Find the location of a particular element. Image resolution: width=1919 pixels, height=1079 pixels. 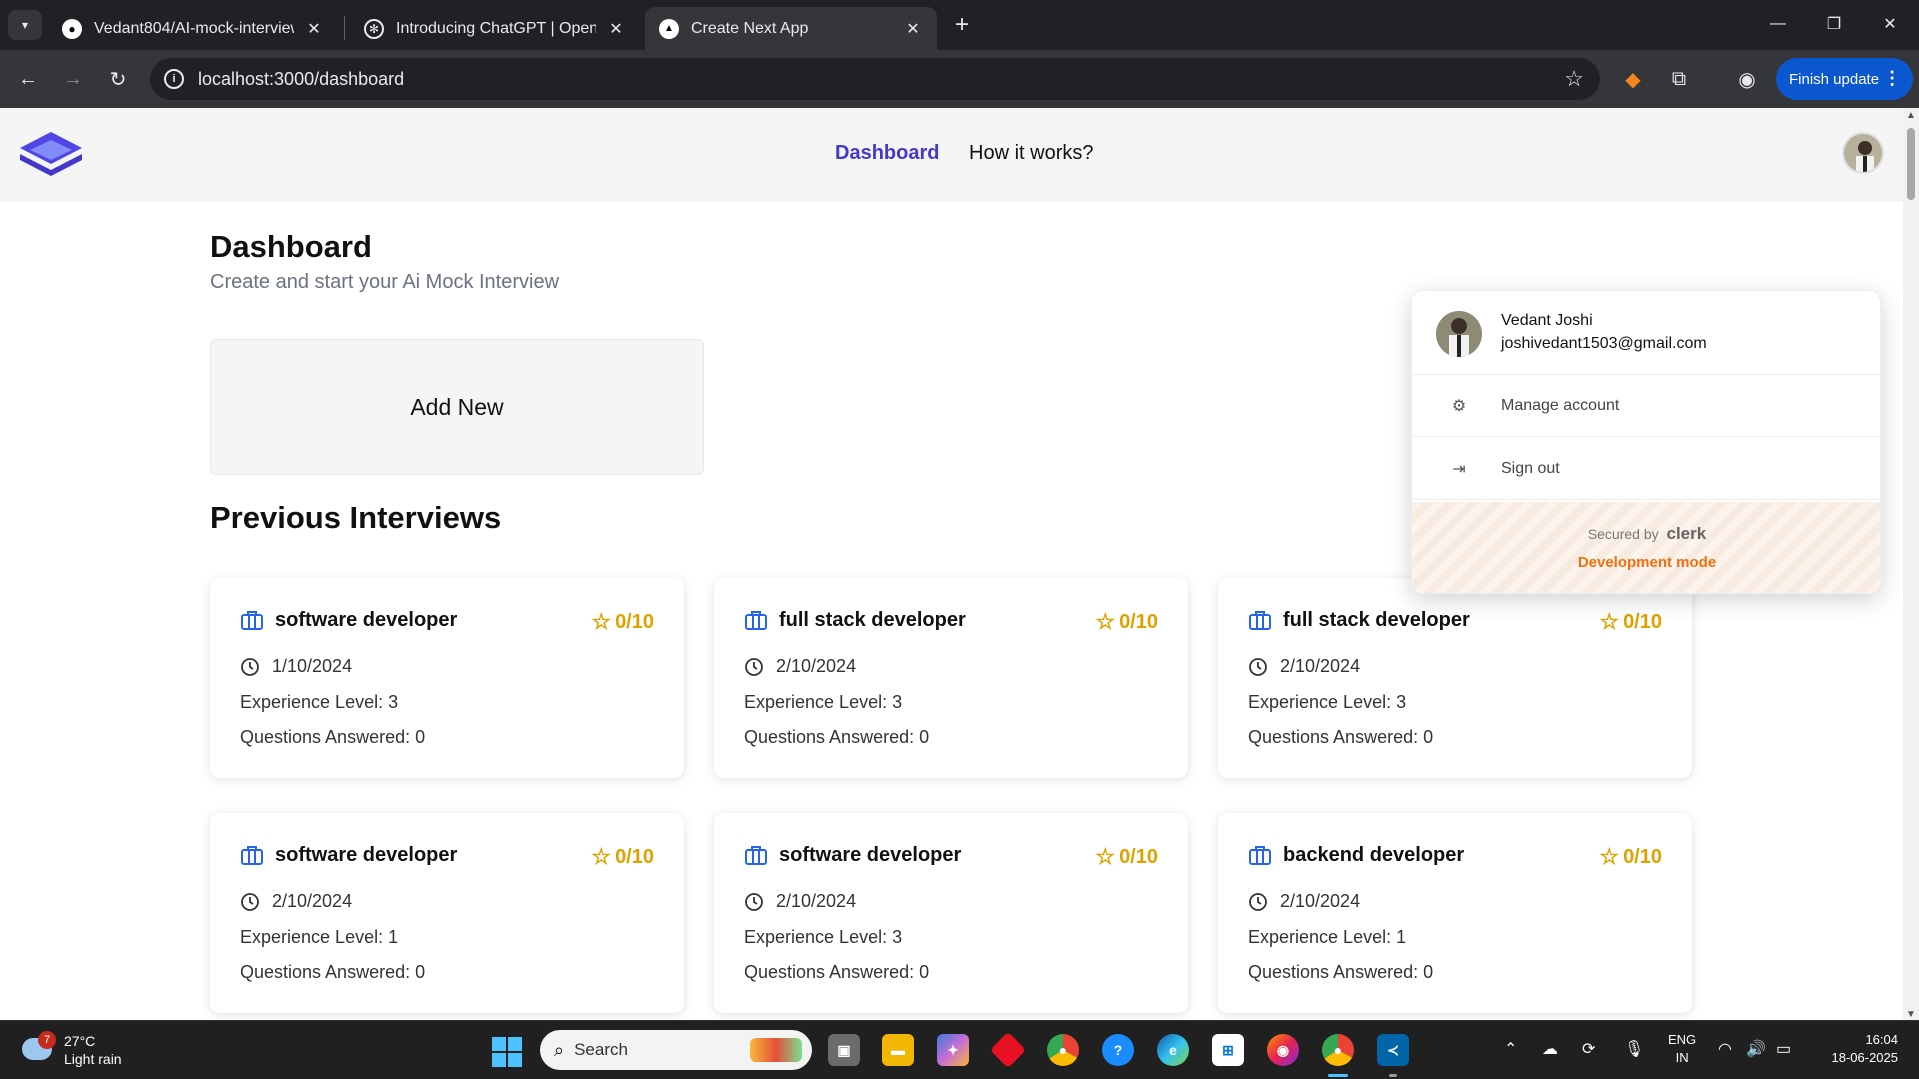

interview-date: 2/10/2024 is located at coordinates (816, 901).